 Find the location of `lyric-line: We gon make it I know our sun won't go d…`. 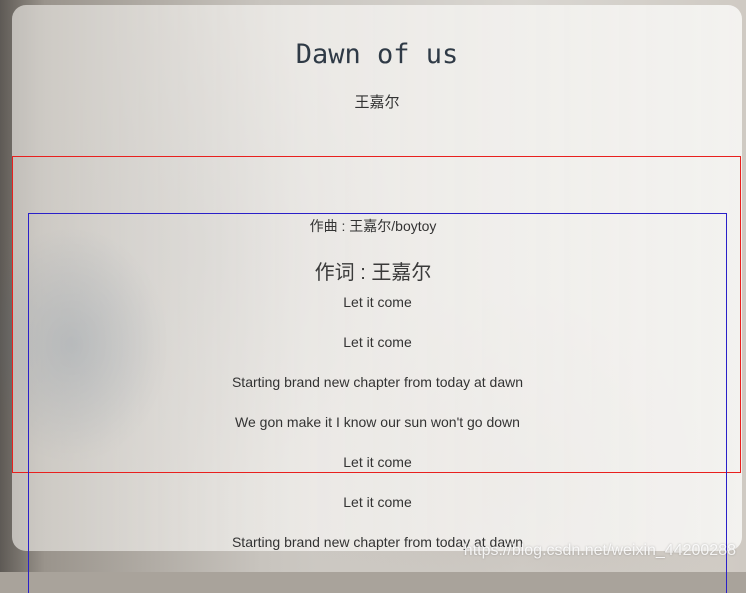

lyric-line: We gon make it I know our sun won't go d… is located at coordinates (377, 422).